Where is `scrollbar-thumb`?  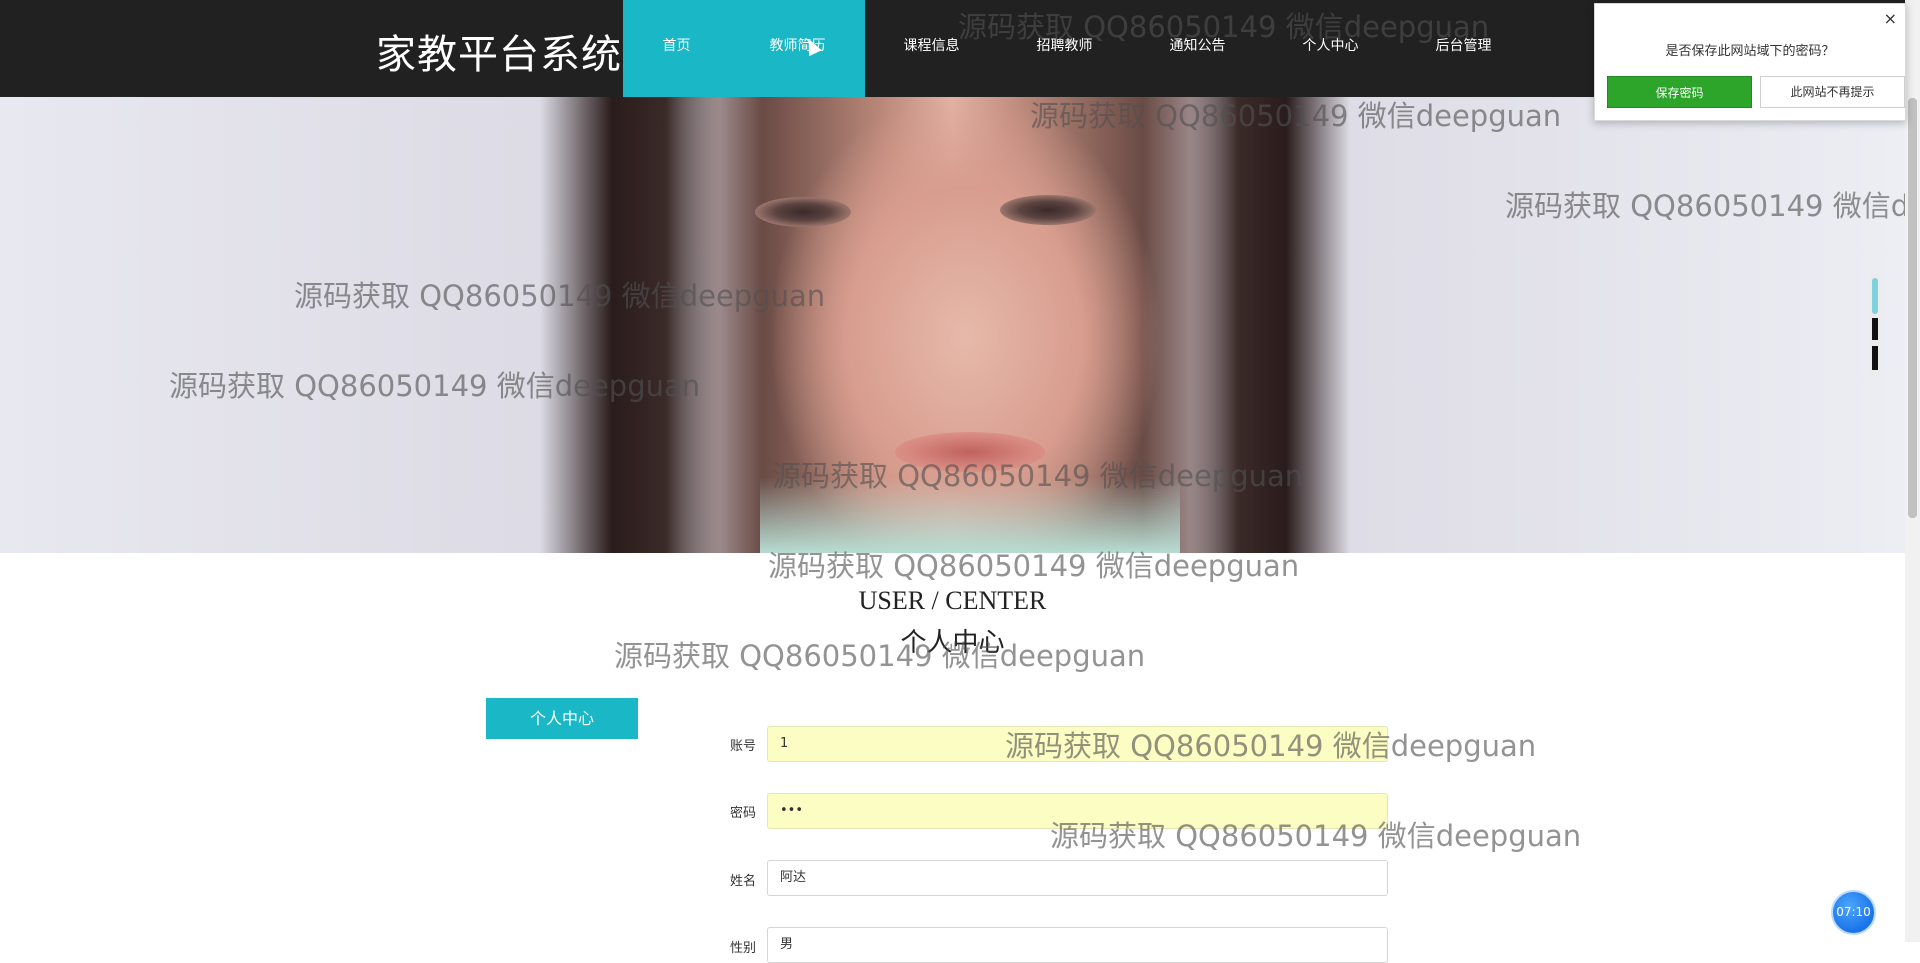
scrollbar-thumb is located at coordinates (1912, 308).